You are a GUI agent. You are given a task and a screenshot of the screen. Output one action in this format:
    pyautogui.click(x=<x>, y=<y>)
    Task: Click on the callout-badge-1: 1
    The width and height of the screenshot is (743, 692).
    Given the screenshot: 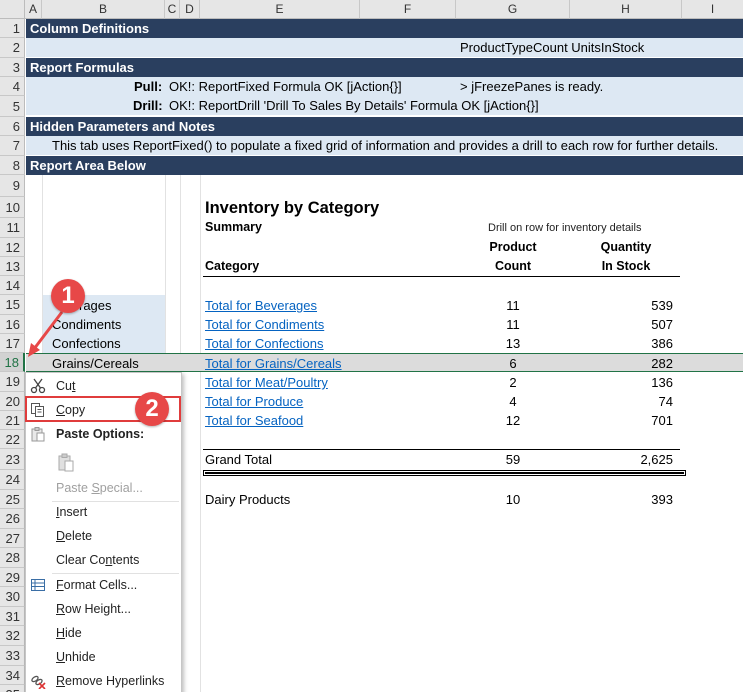 What is the action you would take?
    pyautogui.click(x=68, y=296)
    